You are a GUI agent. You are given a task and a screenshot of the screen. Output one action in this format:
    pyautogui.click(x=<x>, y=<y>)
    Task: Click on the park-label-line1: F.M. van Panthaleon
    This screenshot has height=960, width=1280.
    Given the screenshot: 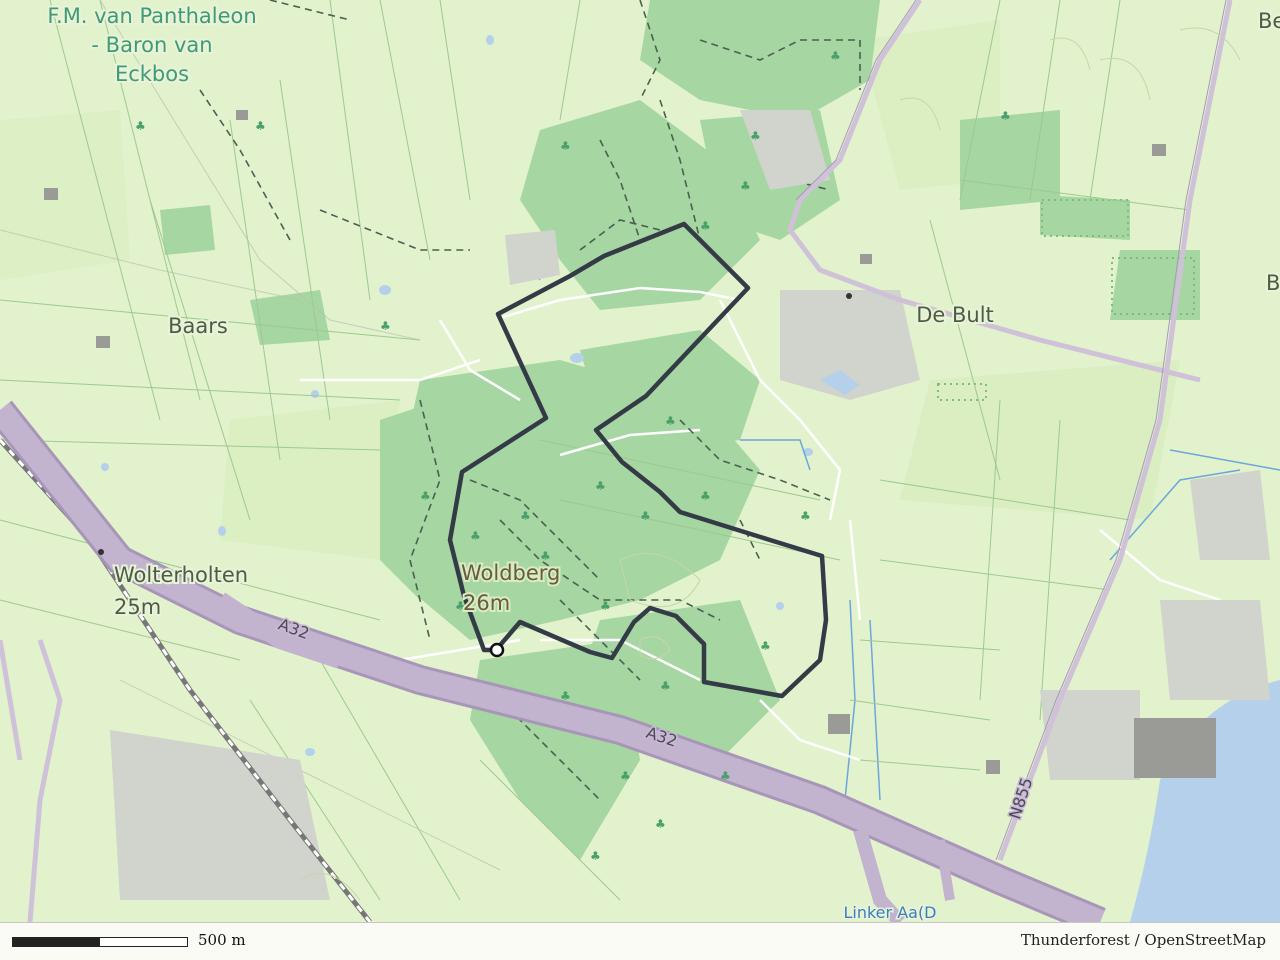 What is the action you would take?
    pyautogui.click(x=151, y=16)
    